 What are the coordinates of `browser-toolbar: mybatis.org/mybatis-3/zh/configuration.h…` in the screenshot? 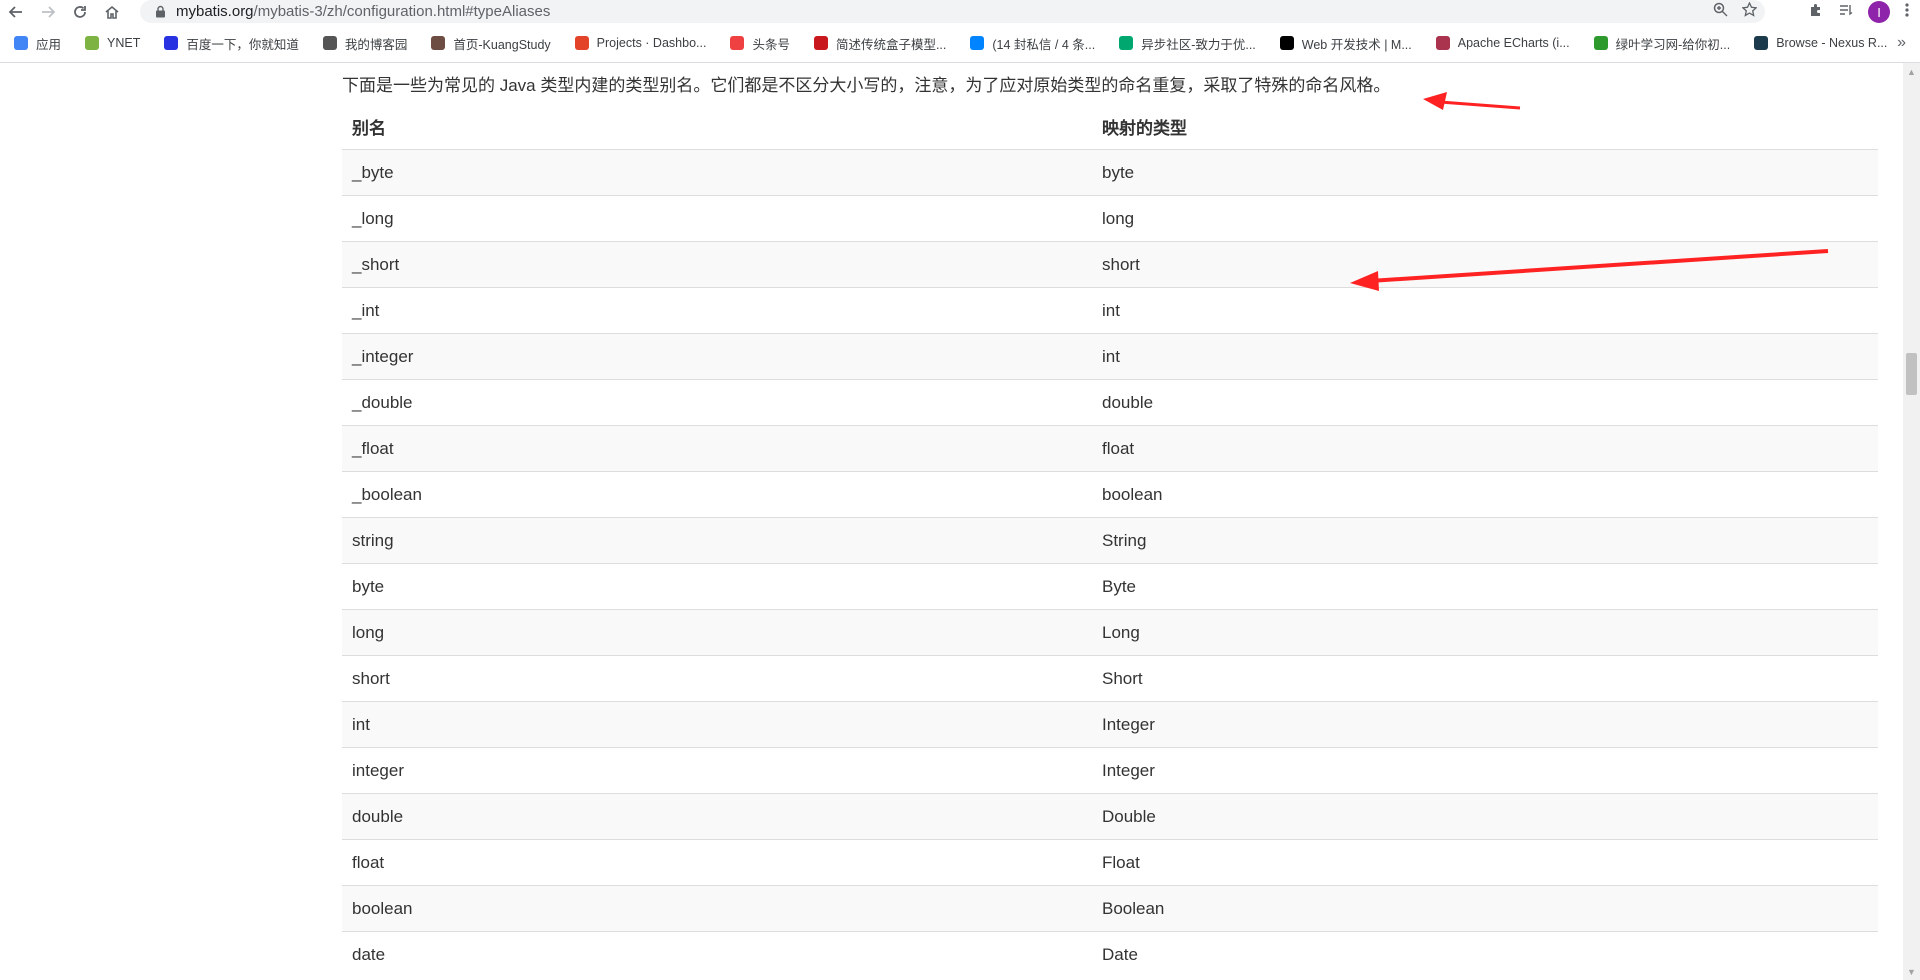 It's located at (960, 12).